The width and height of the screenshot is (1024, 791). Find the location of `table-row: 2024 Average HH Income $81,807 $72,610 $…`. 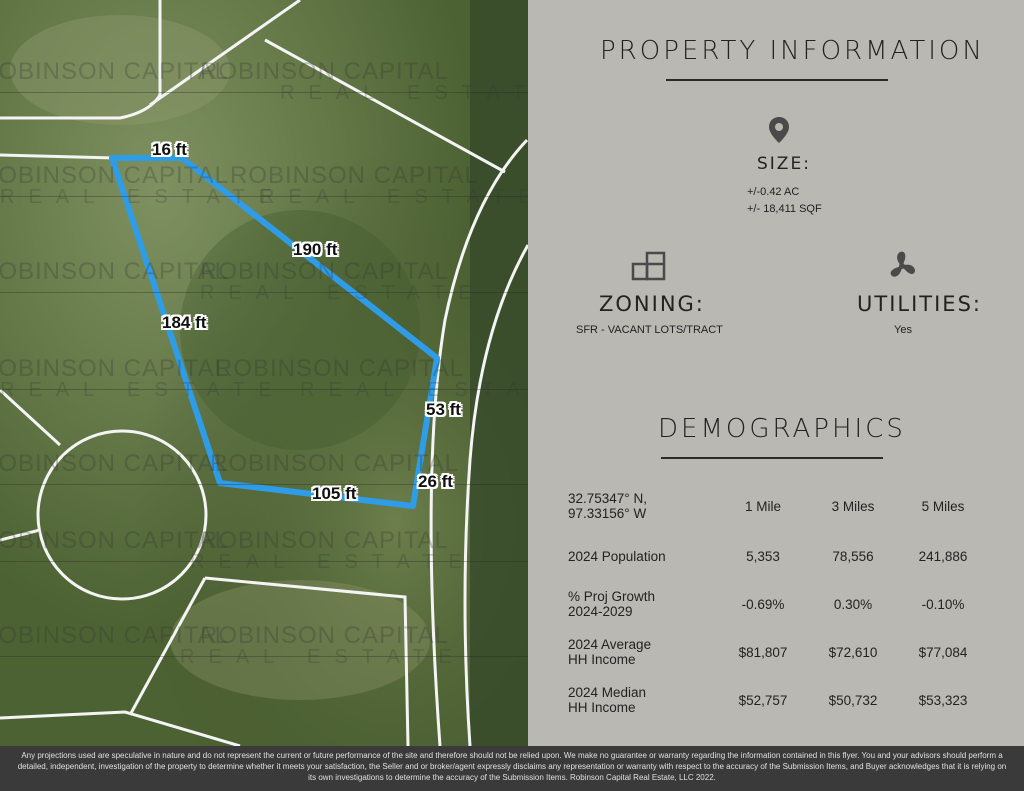

table-row: 2024 Average HH Income $81,807 $72,610 $… is located at coordinates (778, 652).